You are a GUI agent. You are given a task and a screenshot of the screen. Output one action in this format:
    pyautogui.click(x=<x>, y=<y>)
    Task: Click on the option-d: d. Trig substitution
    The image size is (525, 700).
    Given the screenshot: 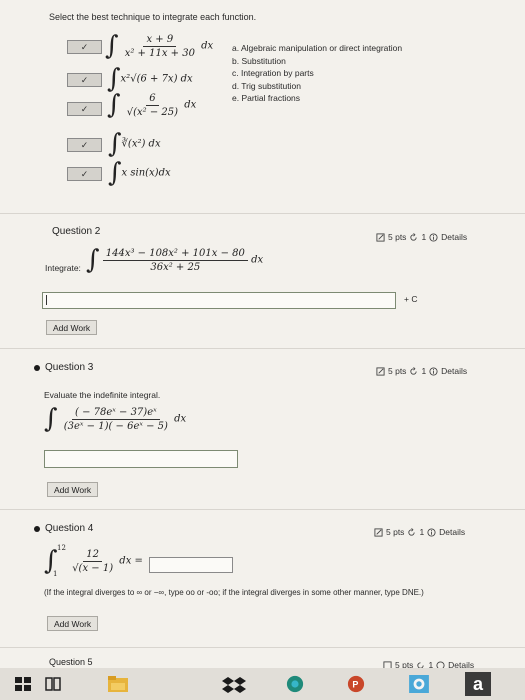 What is the action you would take?
    pyautogui.click(x=266, y=85)
    